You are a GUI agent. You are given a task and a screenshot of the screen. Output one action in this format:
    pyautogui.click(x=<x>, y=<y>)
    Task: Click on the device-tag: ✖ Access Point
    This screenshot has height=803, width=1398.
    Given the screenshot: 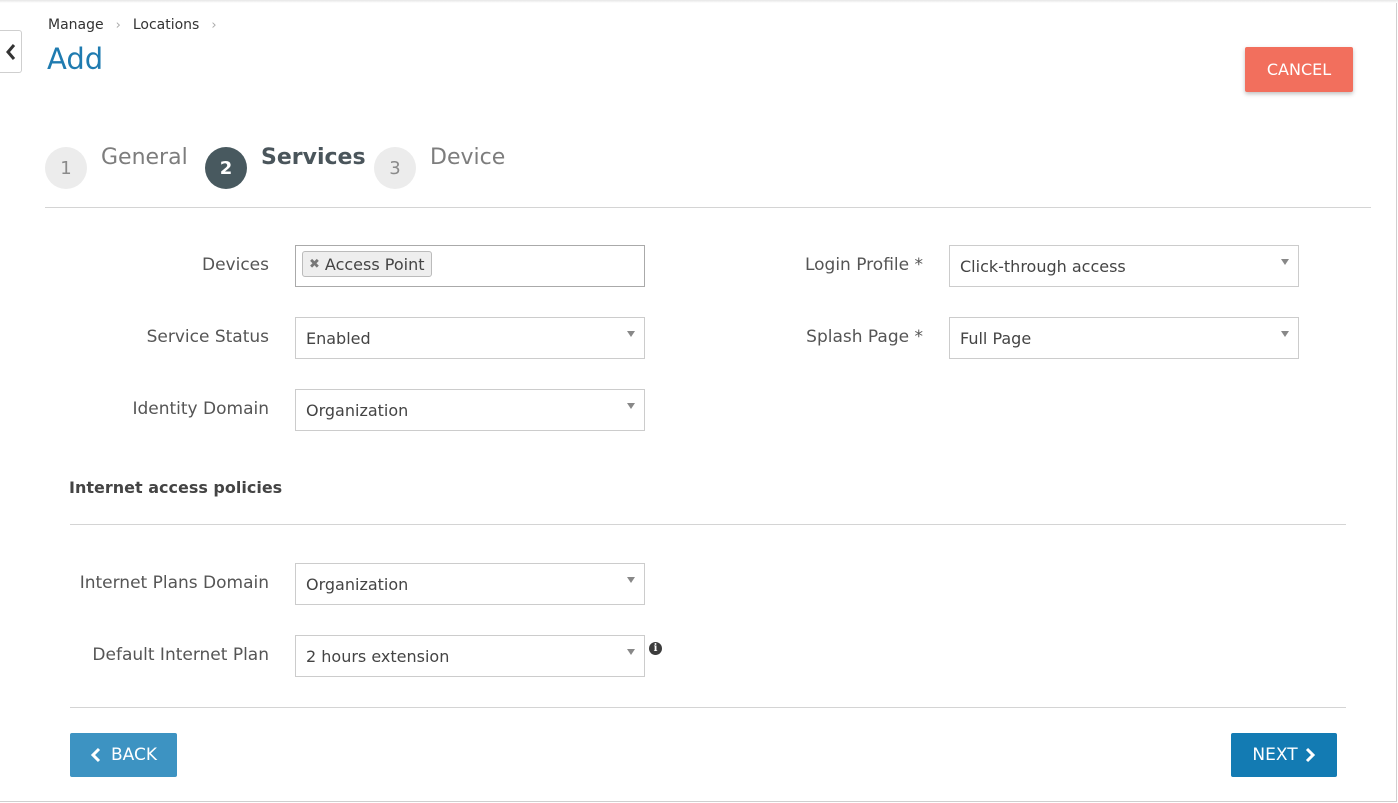 What is the action you would take?
    pyautogui.click(x=367, y=264)
    